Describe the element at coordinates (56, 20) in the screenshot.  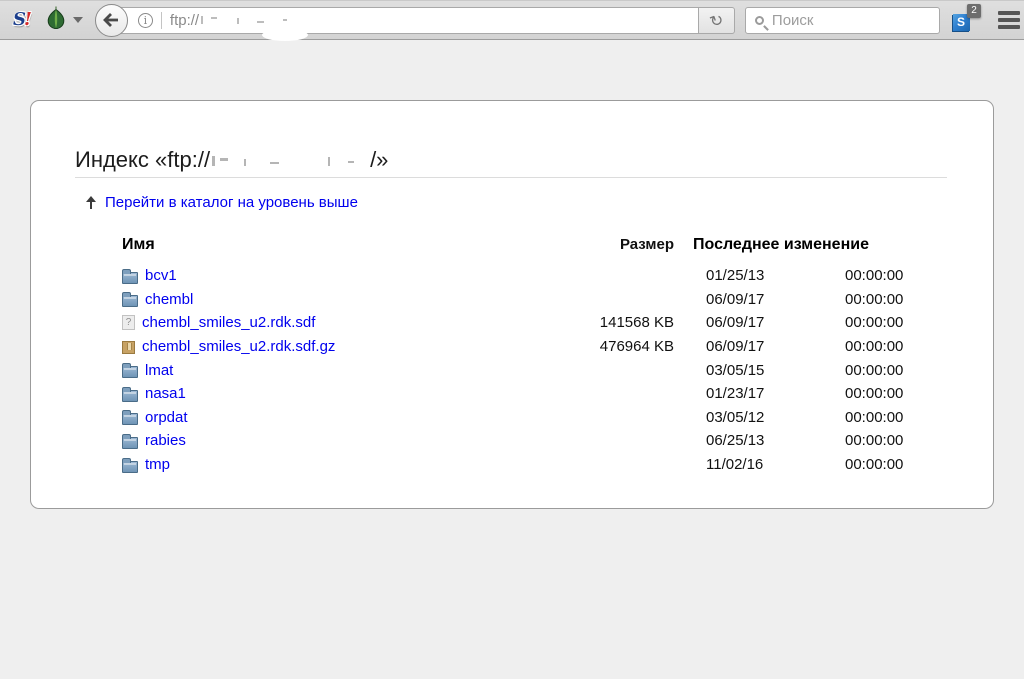
I see `tor-onion-icon` at that location.